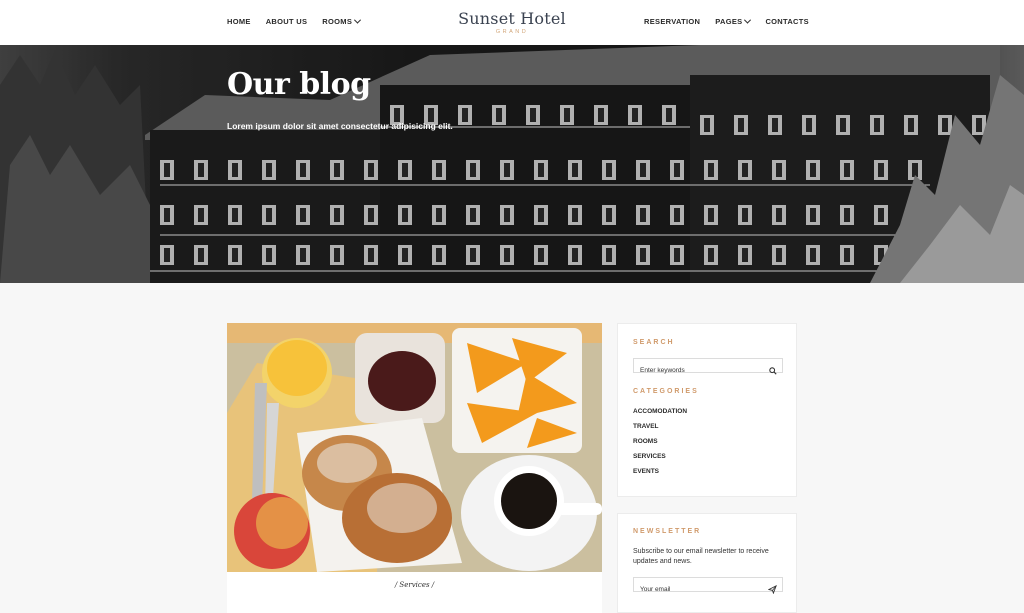  Describe the element at coordinates (660, 460) in the screenshot. I see `category-services: SERVICES` at that location.